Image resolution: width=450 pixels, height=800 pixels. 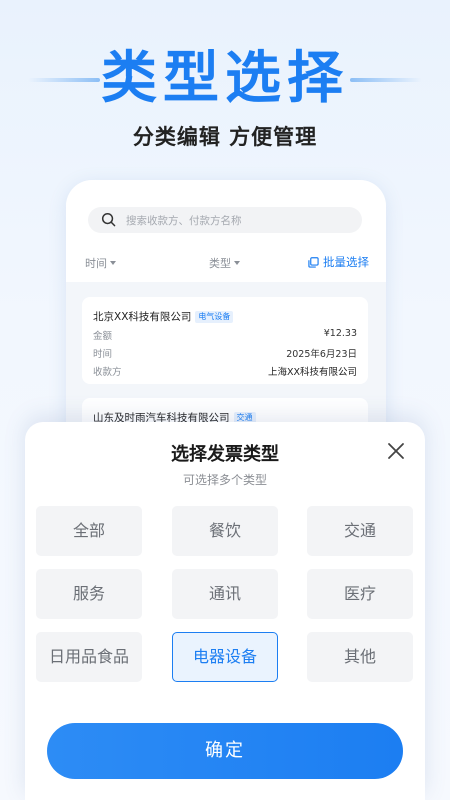 I want to click on invoice-company-name: 北京XX科技有限公司, so click(x=142, y=317).